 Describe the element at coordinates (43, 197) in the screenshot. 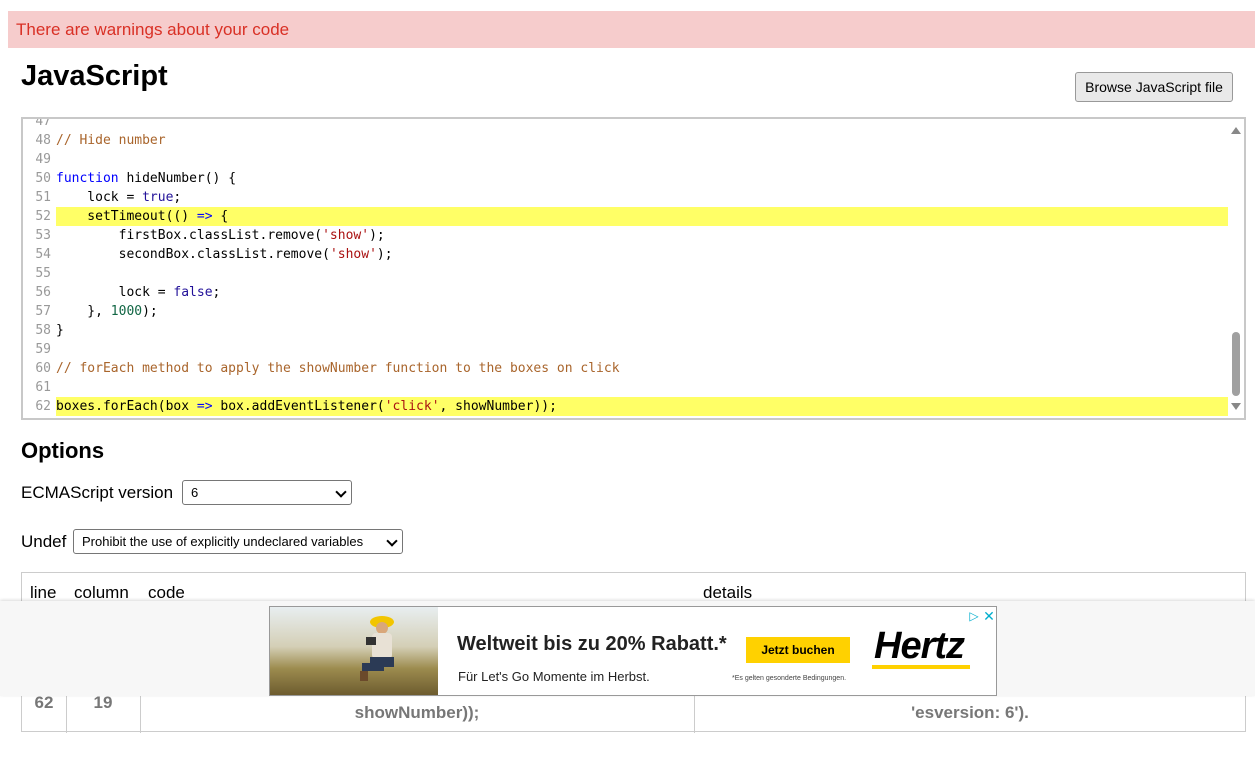

I see `line-number: 51` at that location.